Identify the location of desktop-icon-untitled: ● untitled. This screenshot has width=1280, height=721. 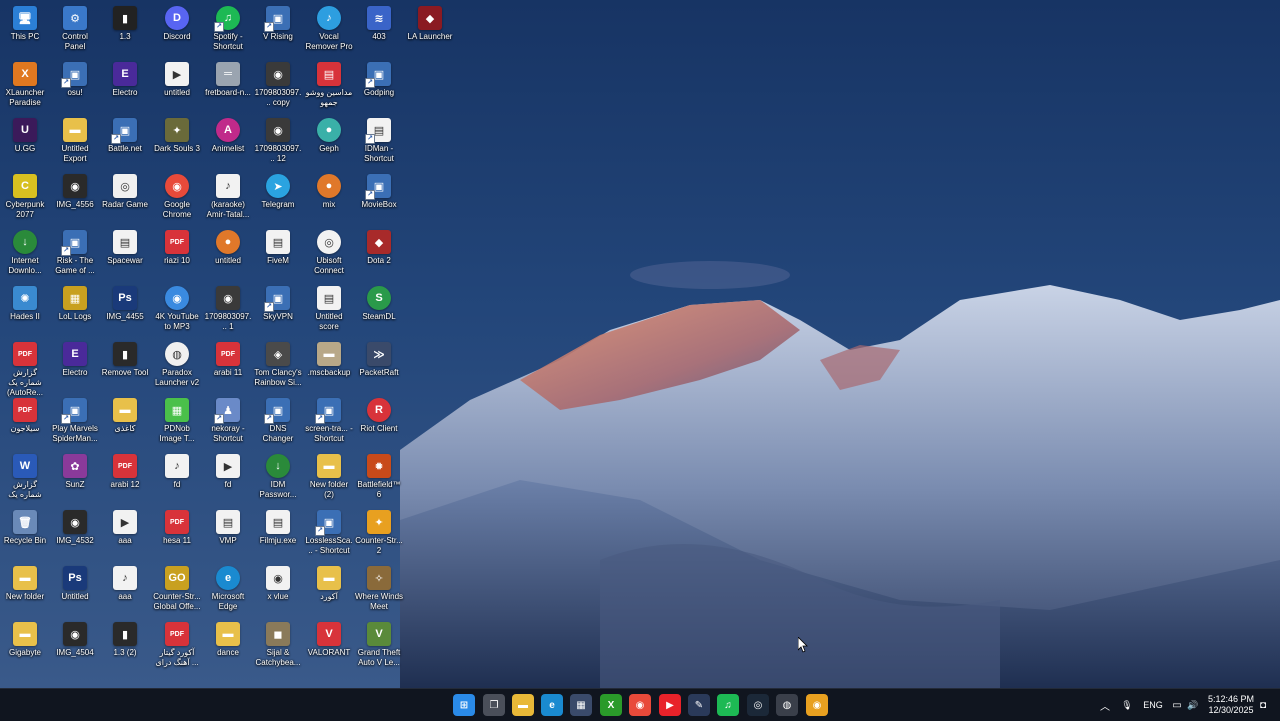
(228, 255).